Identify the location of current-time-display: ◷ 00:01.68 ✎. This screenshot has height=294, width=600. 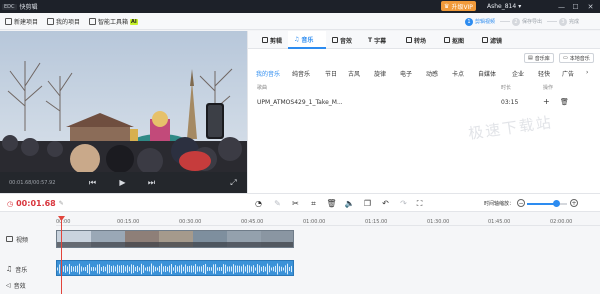
(35, 203).